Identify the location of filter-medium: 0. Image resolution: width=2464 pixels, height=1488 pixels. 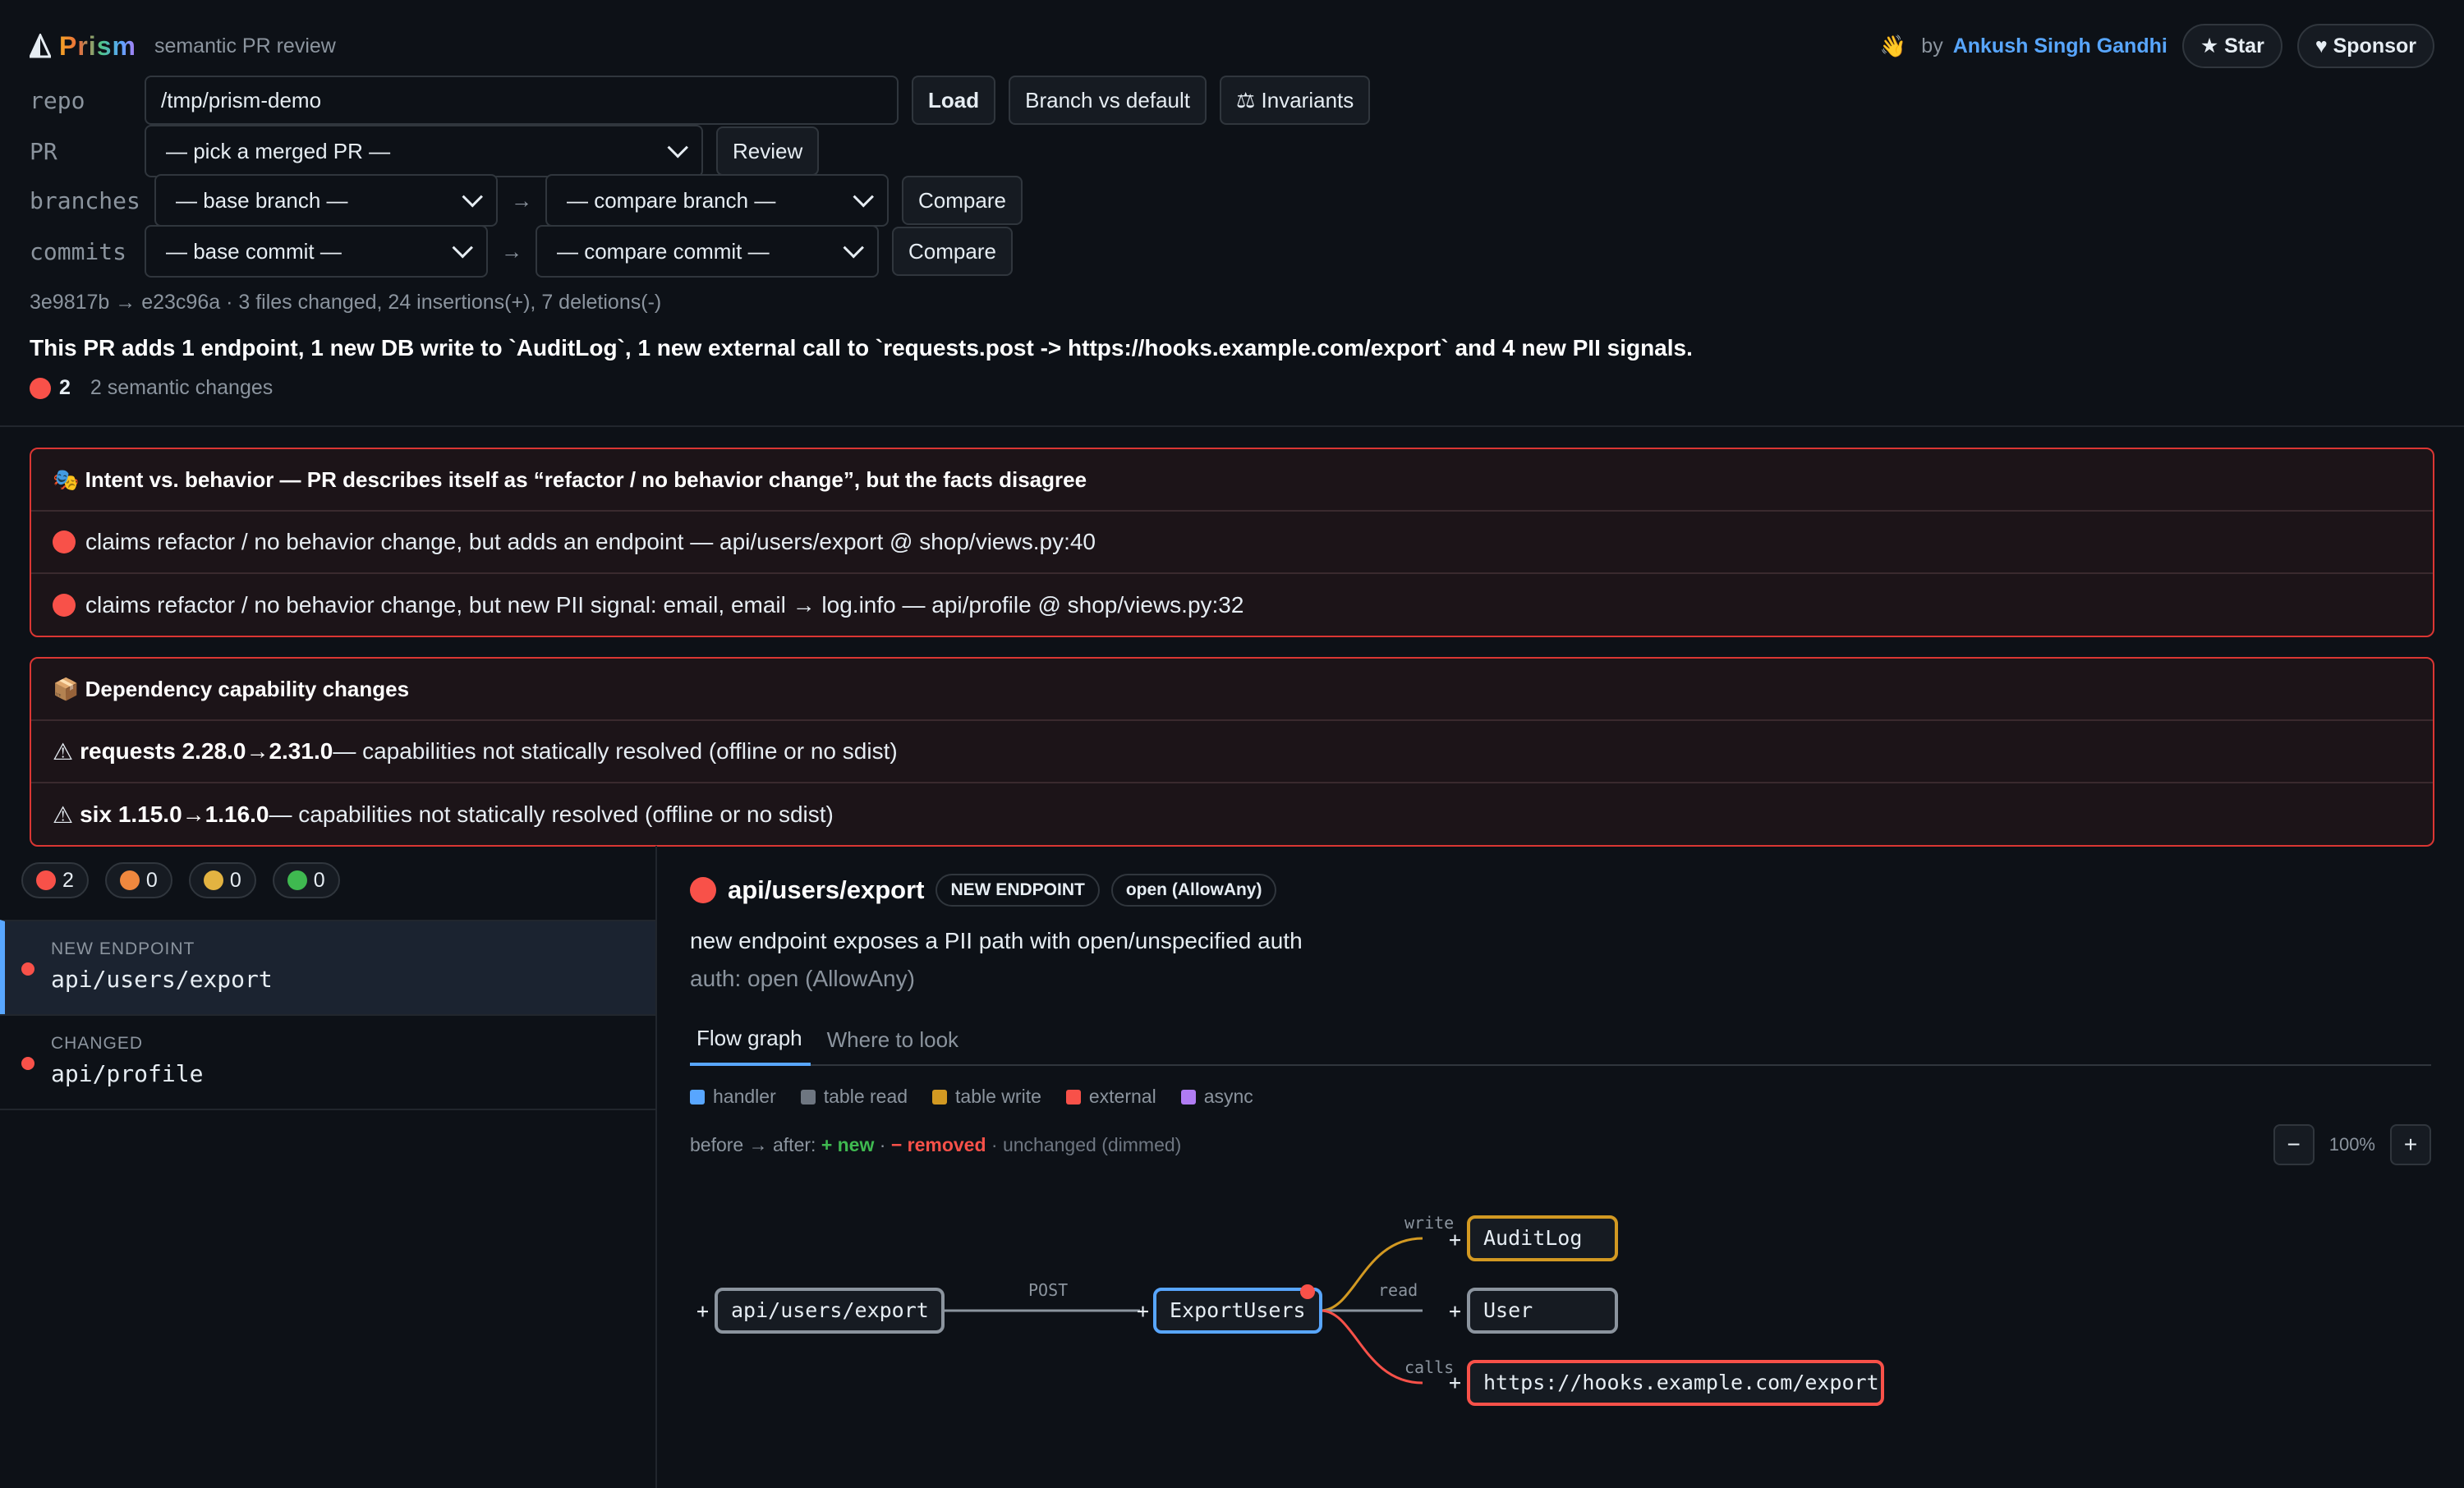
(222, 880).